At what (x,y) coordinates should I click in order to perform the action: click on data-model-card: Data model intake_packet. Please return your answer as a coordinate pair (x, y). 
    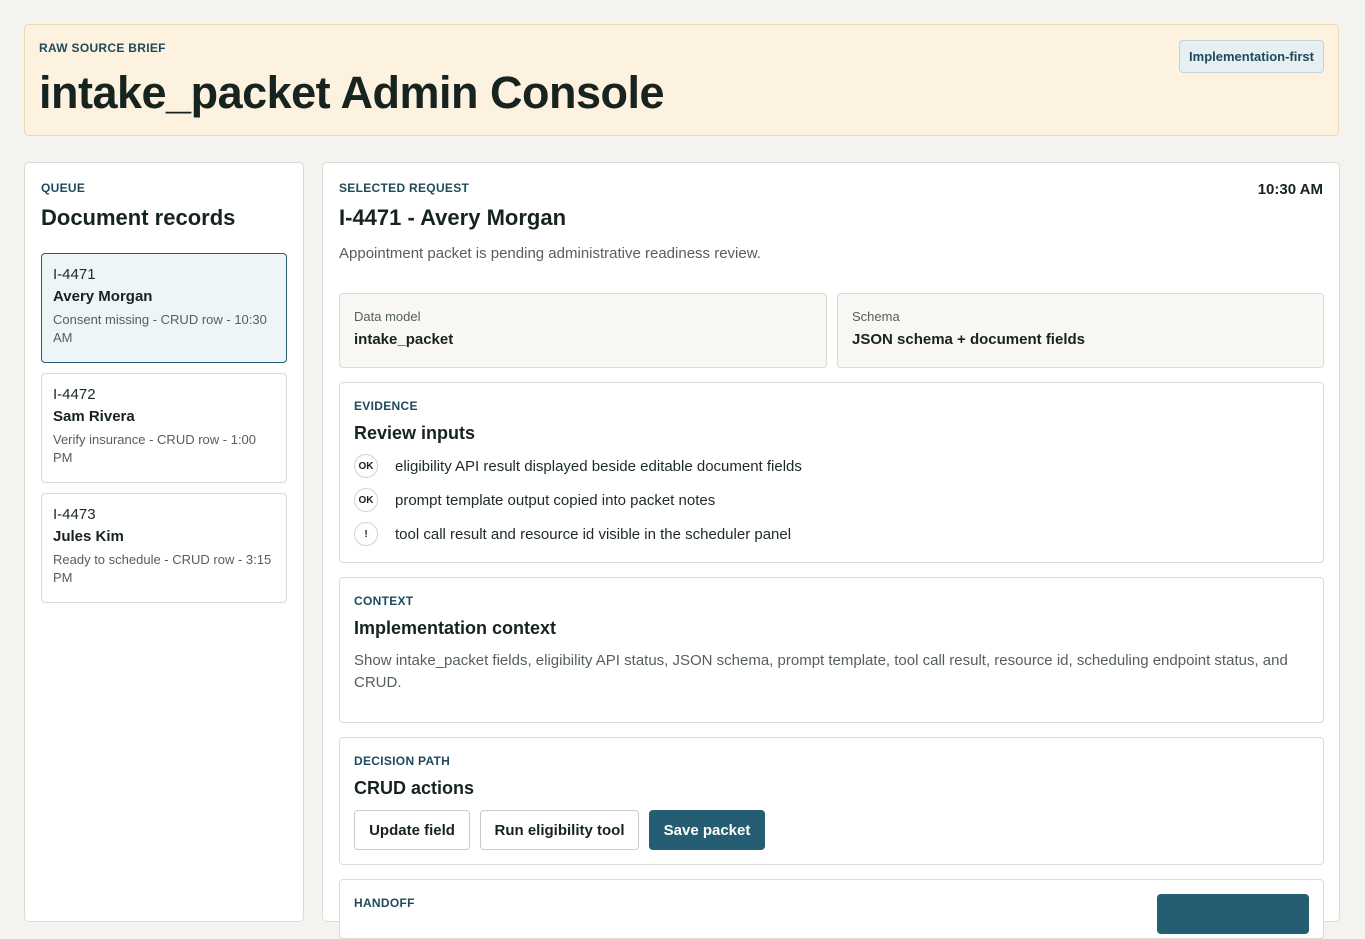
    Looking at the image, I should click on (583, 330).